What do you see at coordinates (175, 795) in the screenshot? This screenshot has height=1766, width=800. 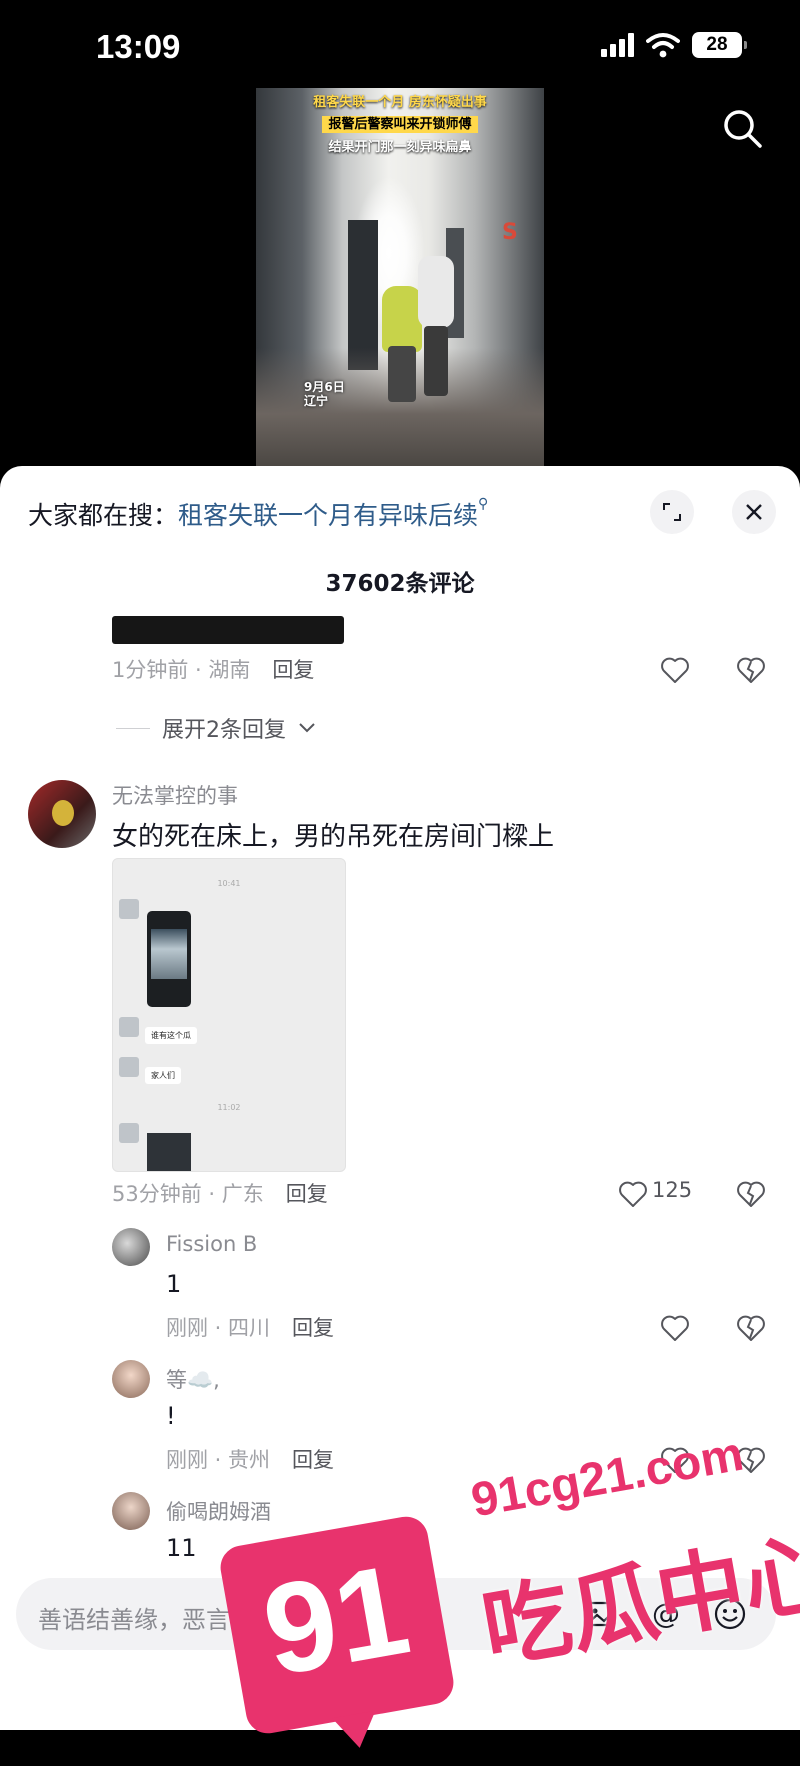 I see `comment-author: 无法掌控的事` at bounding box center [175, 795].